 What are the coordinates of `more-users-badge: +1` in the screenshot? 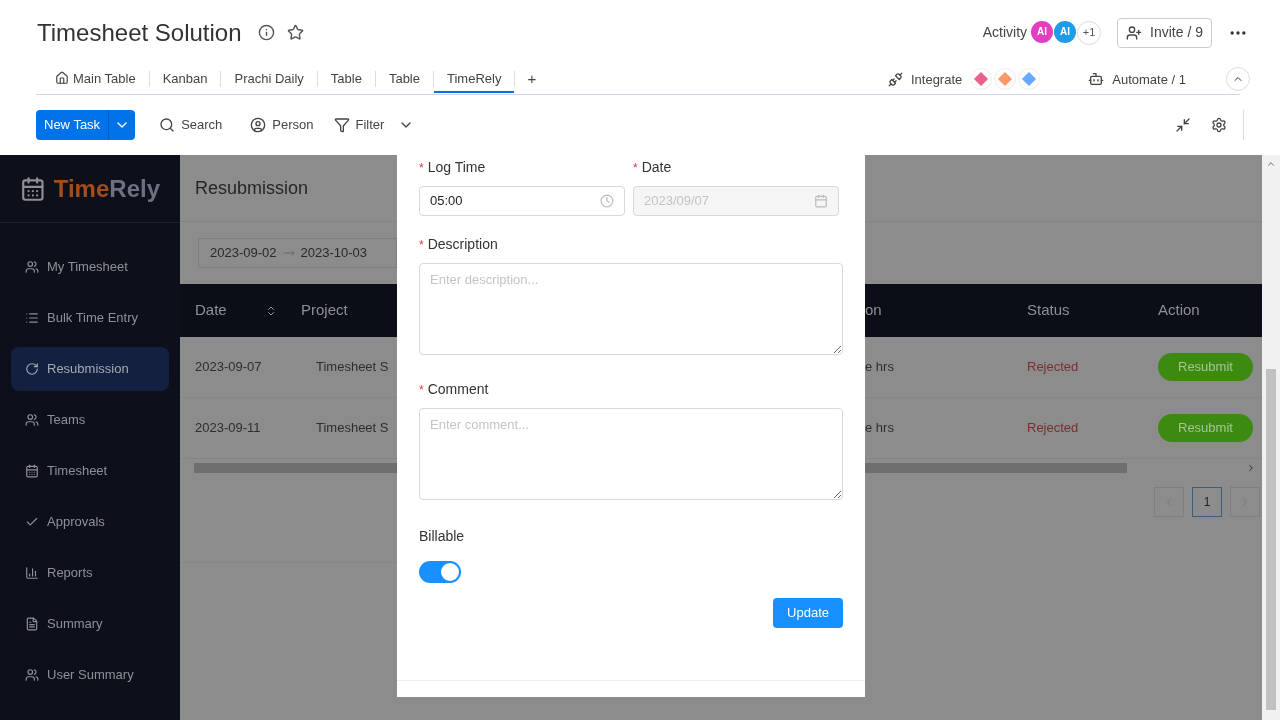 It's located at (1089, 32).